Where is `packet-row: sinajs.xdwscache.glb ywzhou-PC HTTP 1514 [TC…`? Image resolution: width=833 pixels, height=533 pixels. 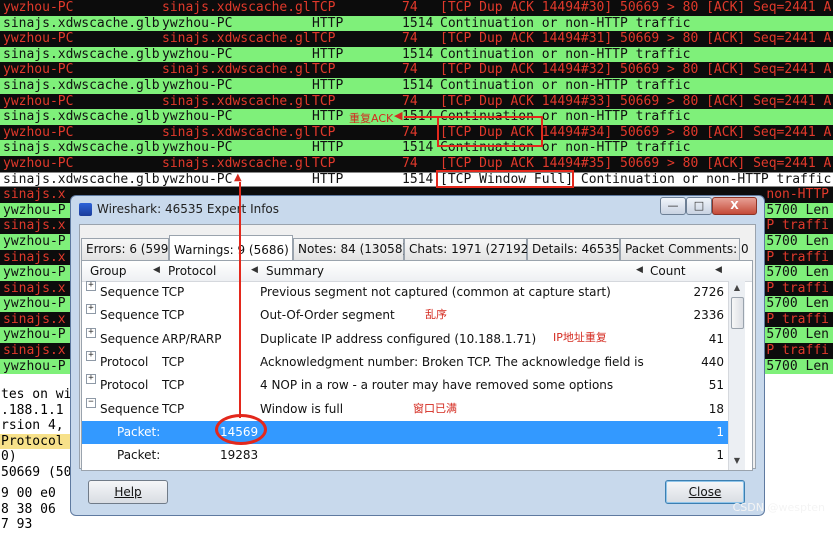
packet-row: sinajs.xdwscache.glb ywzhou-PC HTTP 1514 [TC… is located at coordinates (416, 179).